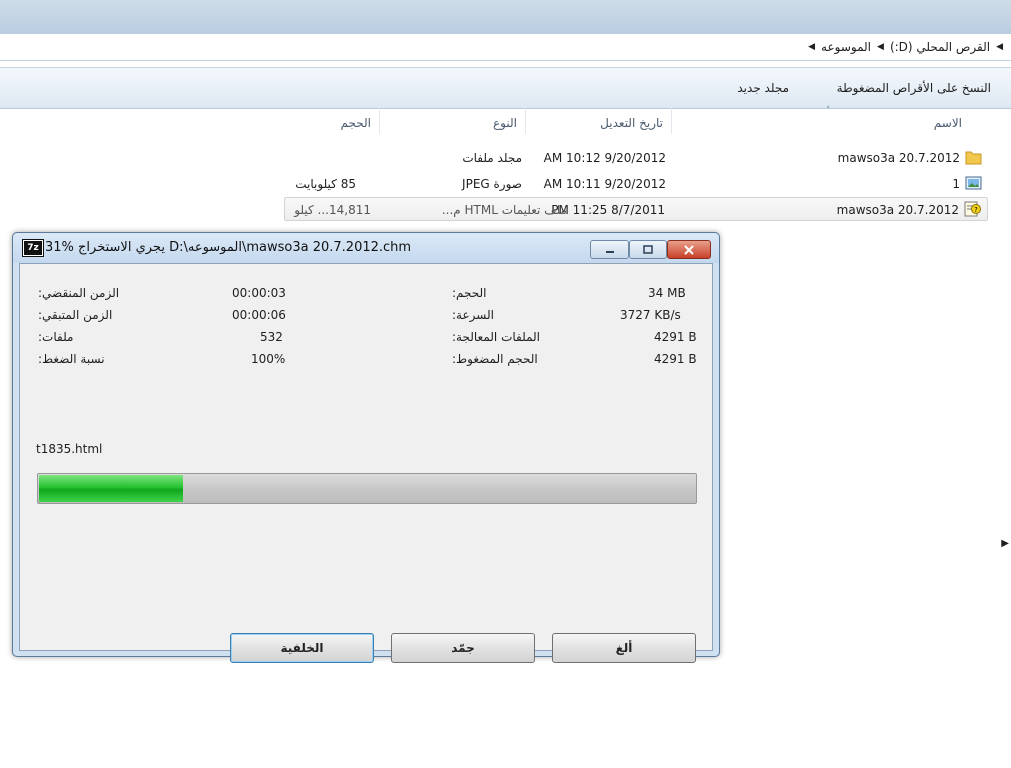 The width and height of the screenshot is (1011, 768). Describe the element at coordinates (259, 293) in the screenshot. I see `elapsed-time-value: 00:00:03` at that location.